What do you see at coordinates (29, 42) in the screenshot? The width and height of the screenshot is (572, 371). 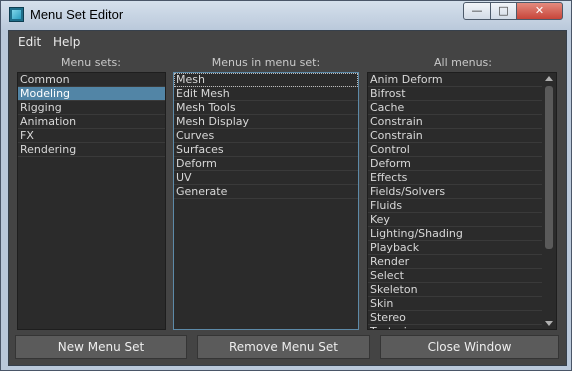 I see `menu-edit: Edit` at bounding box center [29, 42].